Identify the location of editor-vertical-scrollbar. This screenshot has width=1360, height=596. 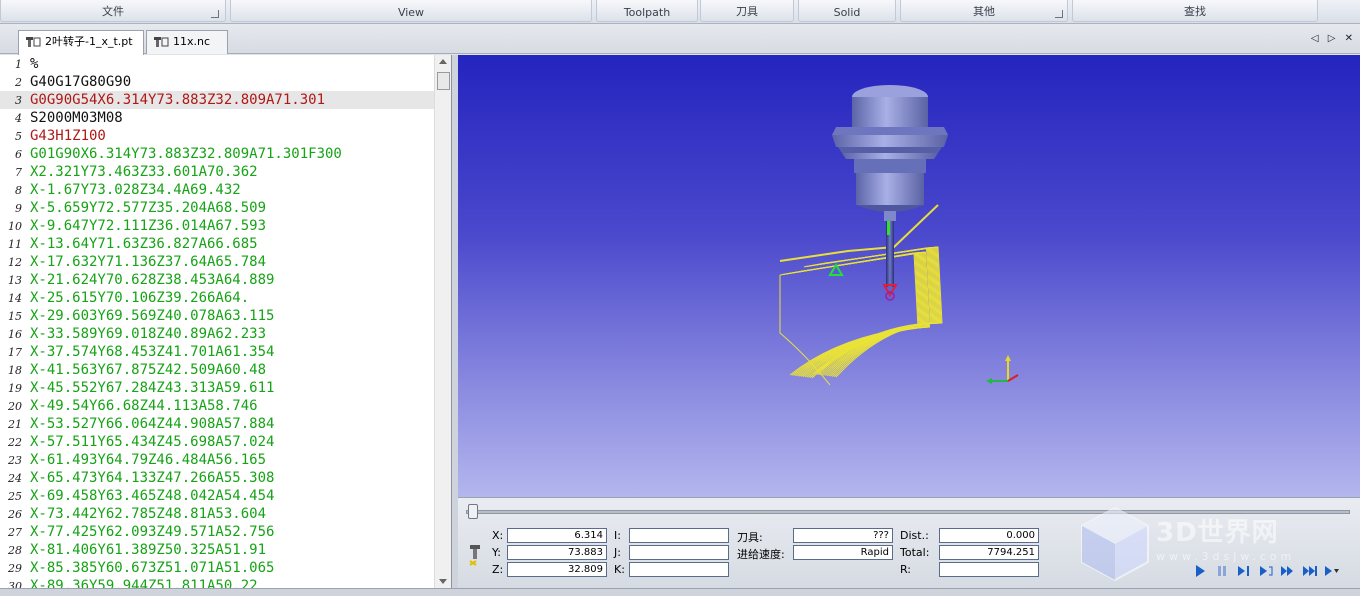
(442, 321).